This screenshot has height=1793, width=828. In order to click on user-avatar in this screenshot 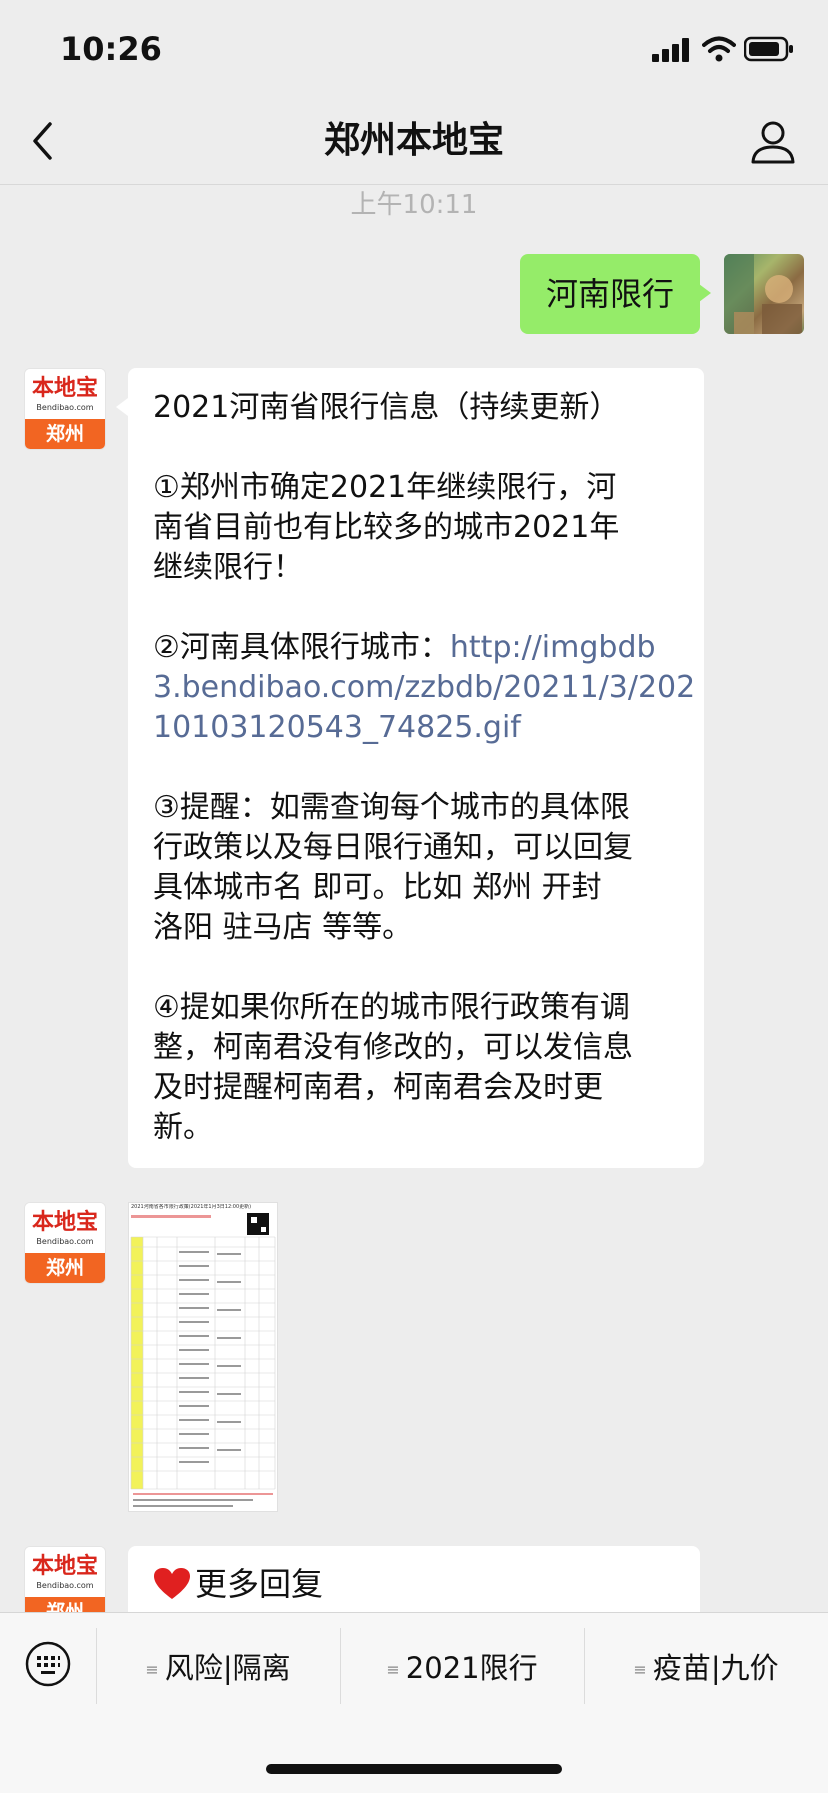, I will do `click(764, 294)`.